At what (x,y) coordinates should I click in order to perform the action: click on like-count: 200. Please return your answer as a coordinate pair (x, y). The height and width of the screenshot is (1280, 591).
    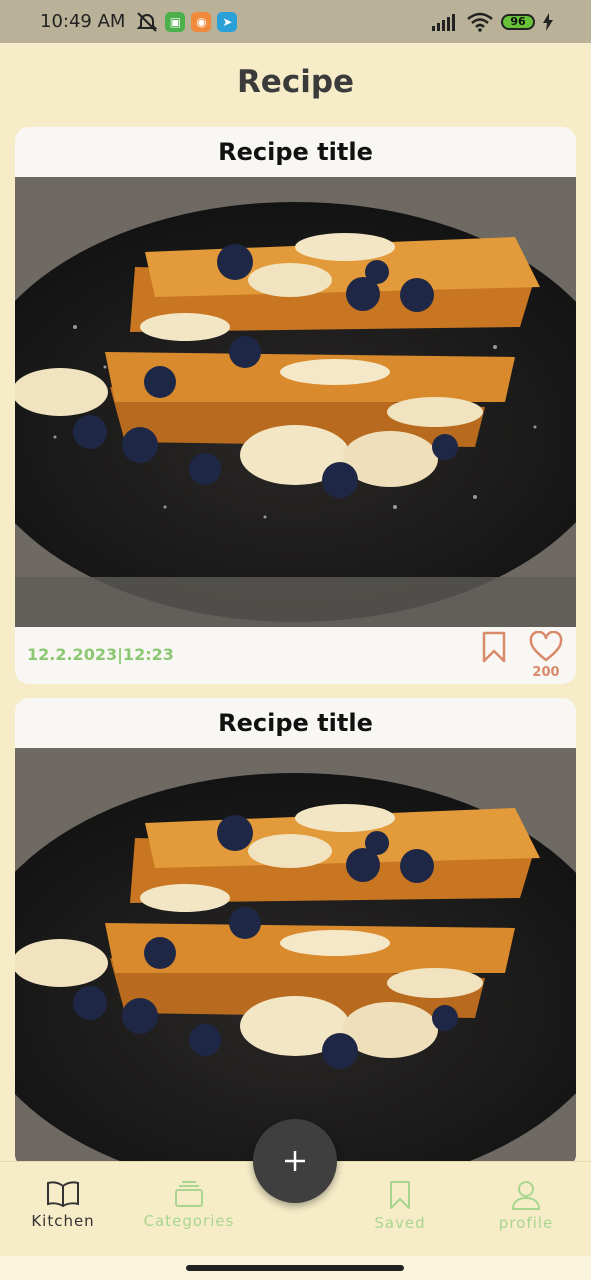
    Looking at the image, I should click on (546, 672).